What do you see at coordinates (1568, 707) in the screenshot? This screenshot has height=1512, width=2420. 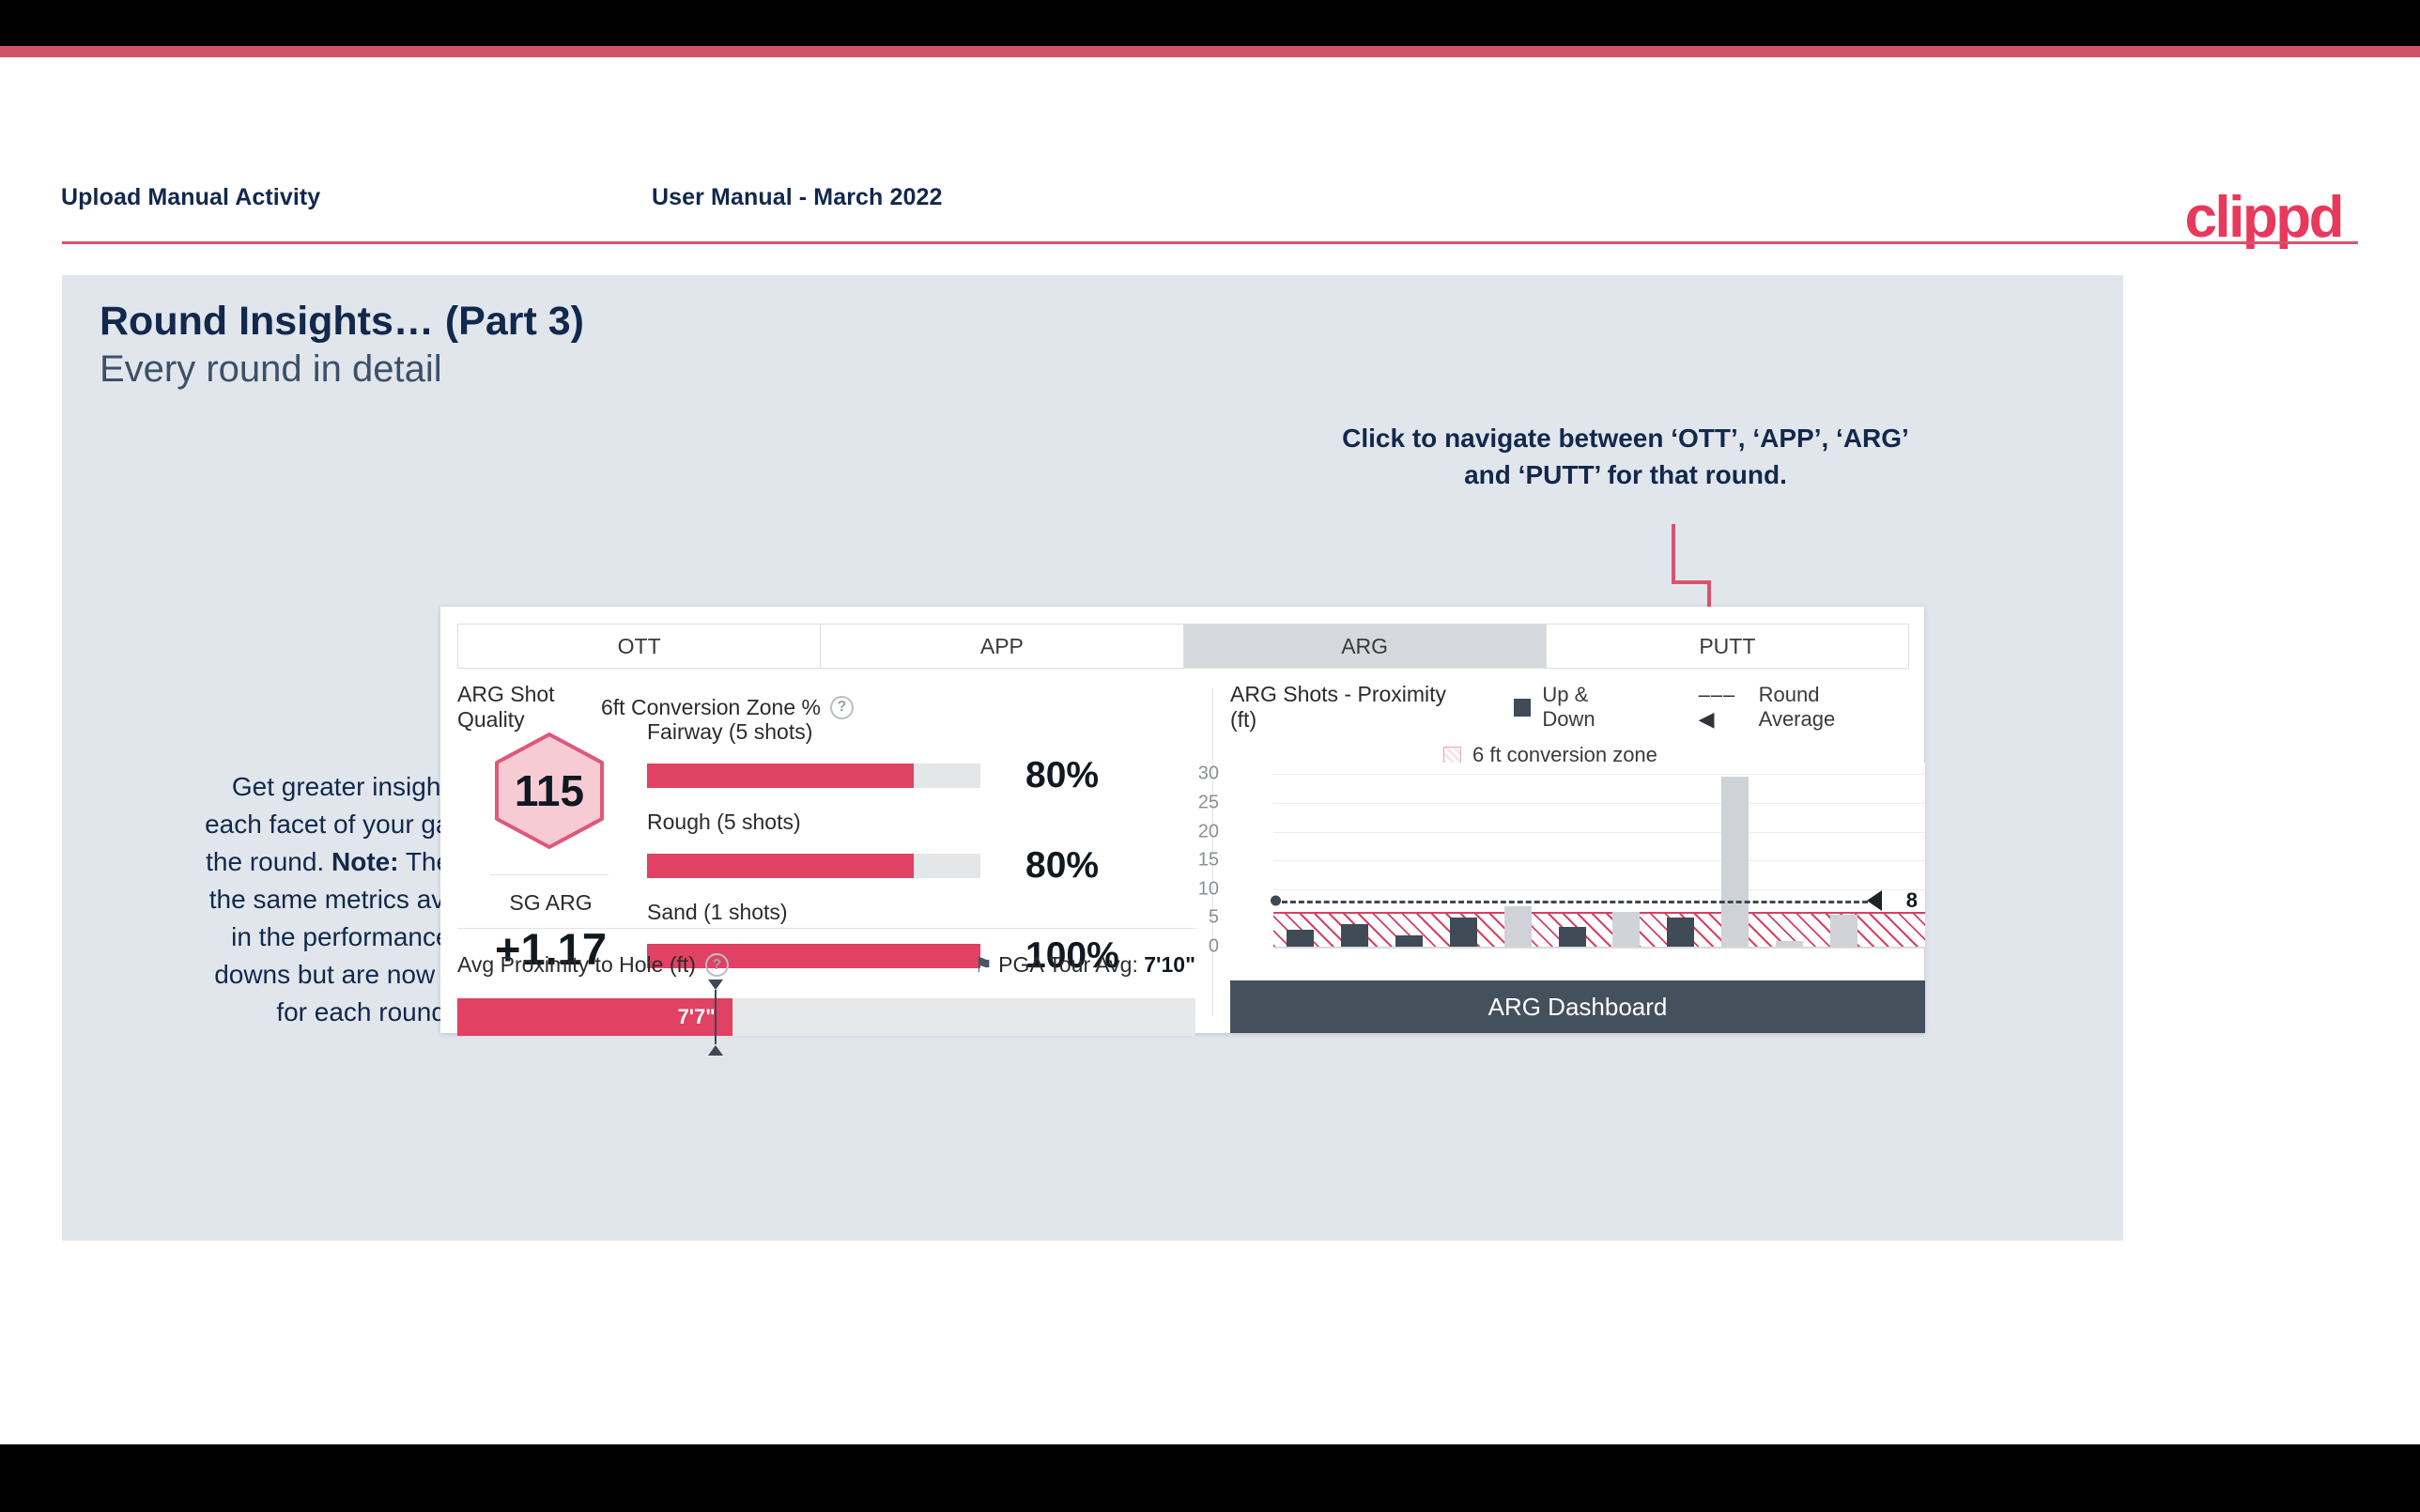 I see `legend-up-and-down-label: Up & Down` at bounding box center [1568, 707].